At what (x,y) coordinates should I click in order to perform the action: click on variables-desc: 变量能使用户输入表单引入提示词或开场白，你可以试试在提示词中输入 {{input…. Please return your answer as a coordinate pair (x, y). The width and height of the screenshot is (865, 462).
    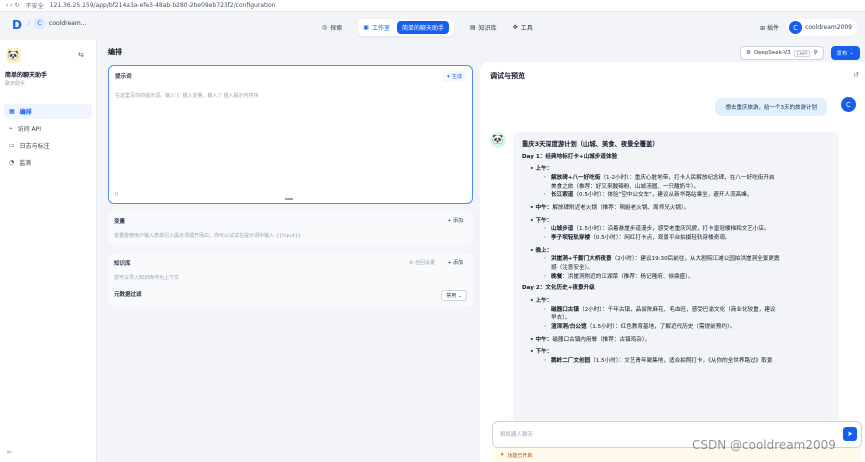
    Looking at the image, I should click on (208, 236).